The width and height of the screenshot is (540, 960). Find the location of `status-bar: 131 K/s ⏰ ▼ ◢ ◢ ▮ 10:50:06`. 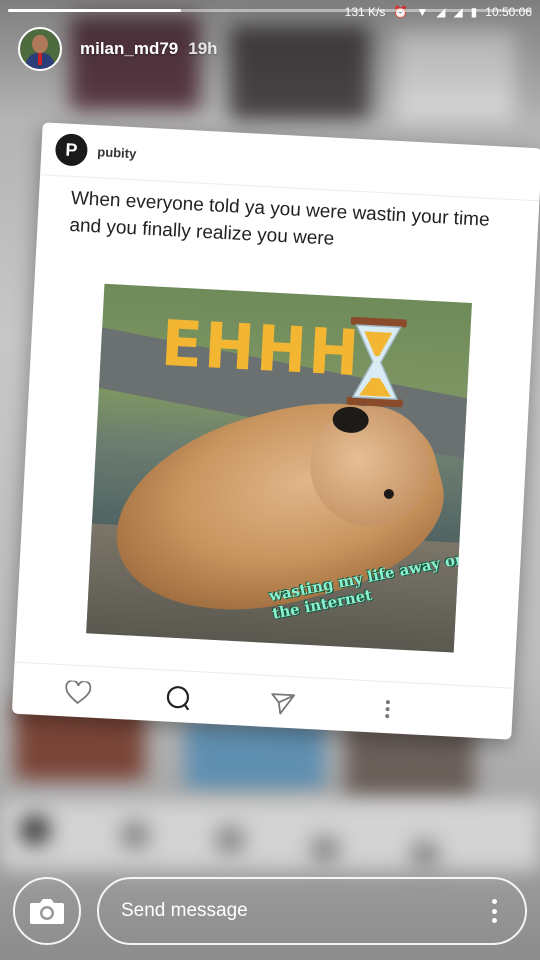

status-bar: 131 K/s ⏰ ▼ ◢ ◢ ▮ 10:50:06 is located at coordinates (438, 12).